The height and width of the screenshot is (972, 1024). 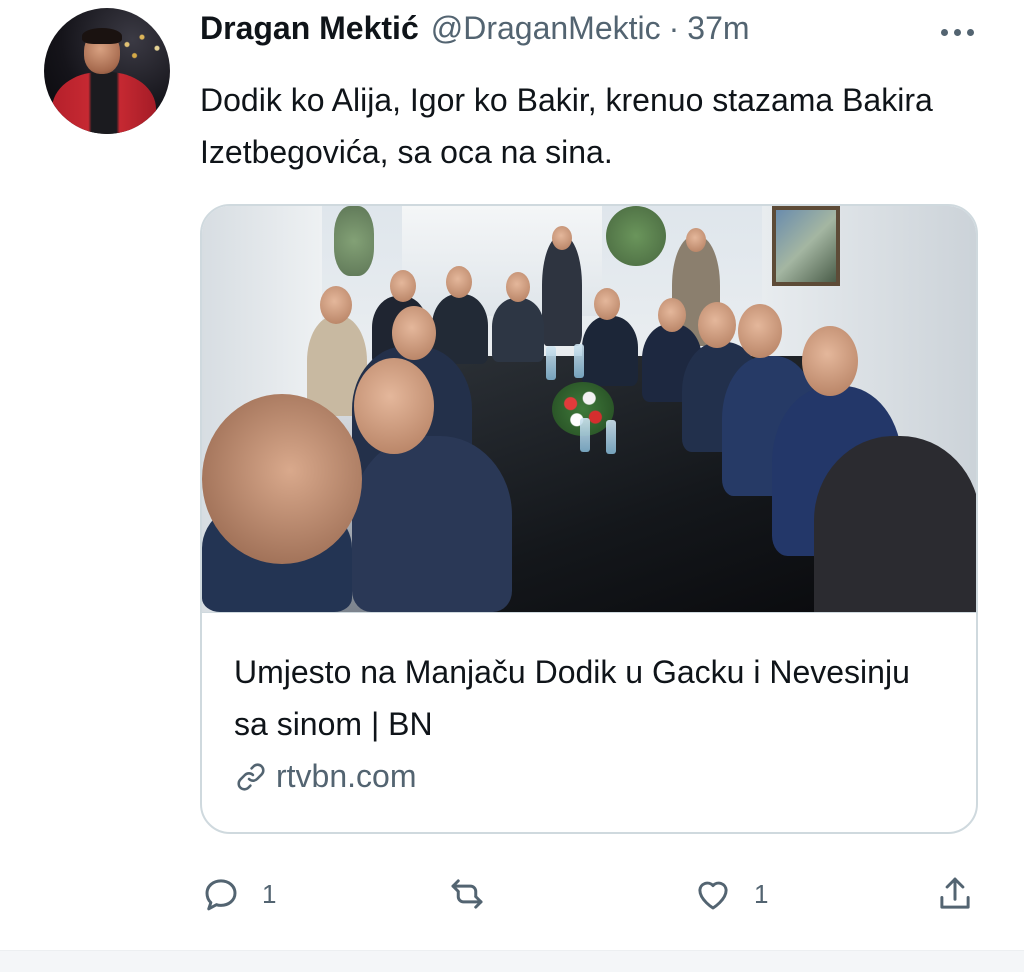 What do you see at coordinates (269, 893) in the screenshot?
I see `reply-count: 1` at bounding box center [269, 893].